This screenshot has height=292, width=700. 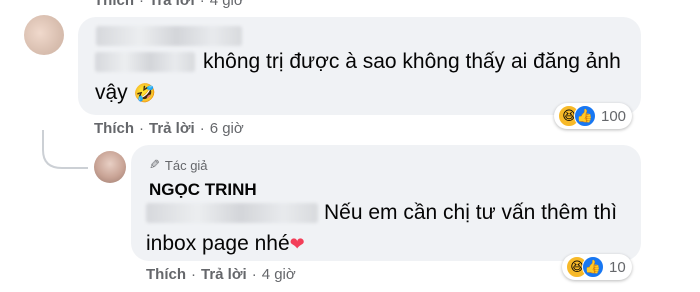 I want to click on reaction-summary: 😆 👍 10, so click(x=597, y=267).